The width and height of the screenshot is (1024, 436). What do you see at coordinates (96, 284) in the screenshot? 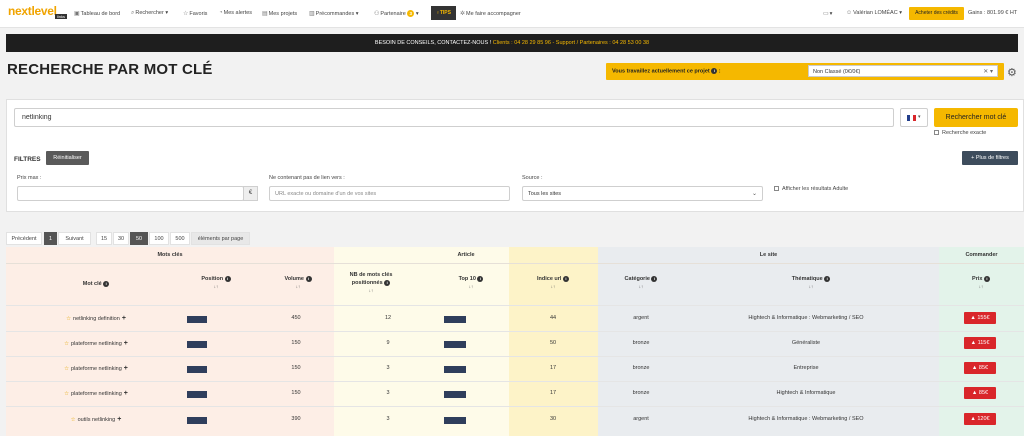
I see `col-keyword: Mot clé i` at bounding box center [96, 284].